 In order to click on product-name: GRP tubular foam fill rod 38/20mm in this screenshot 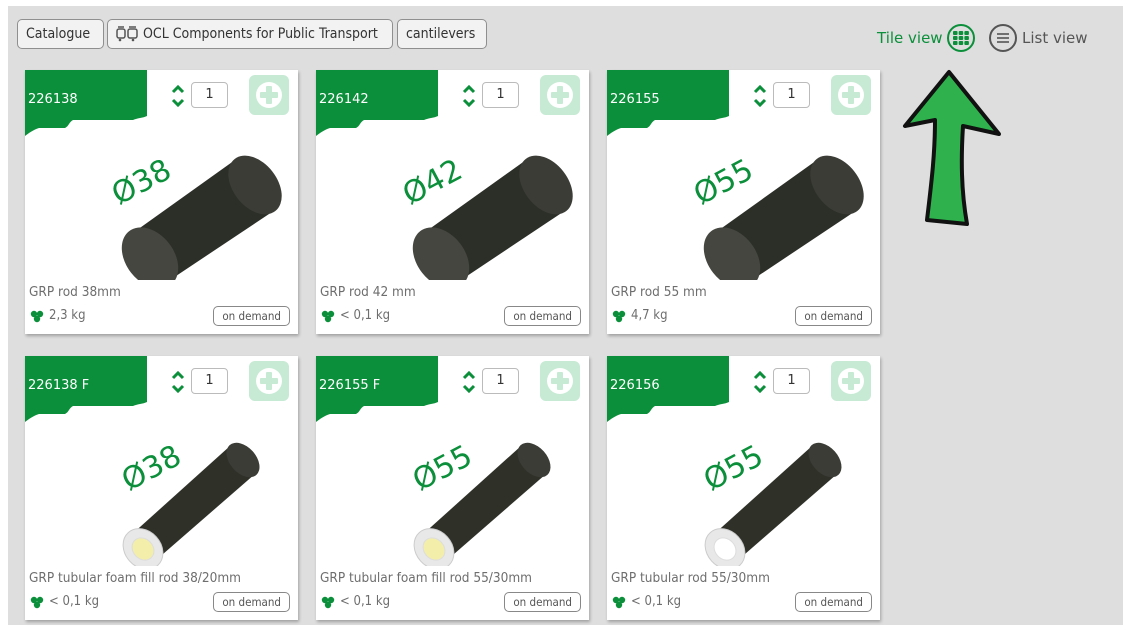, I will do `click(135, 578)`.